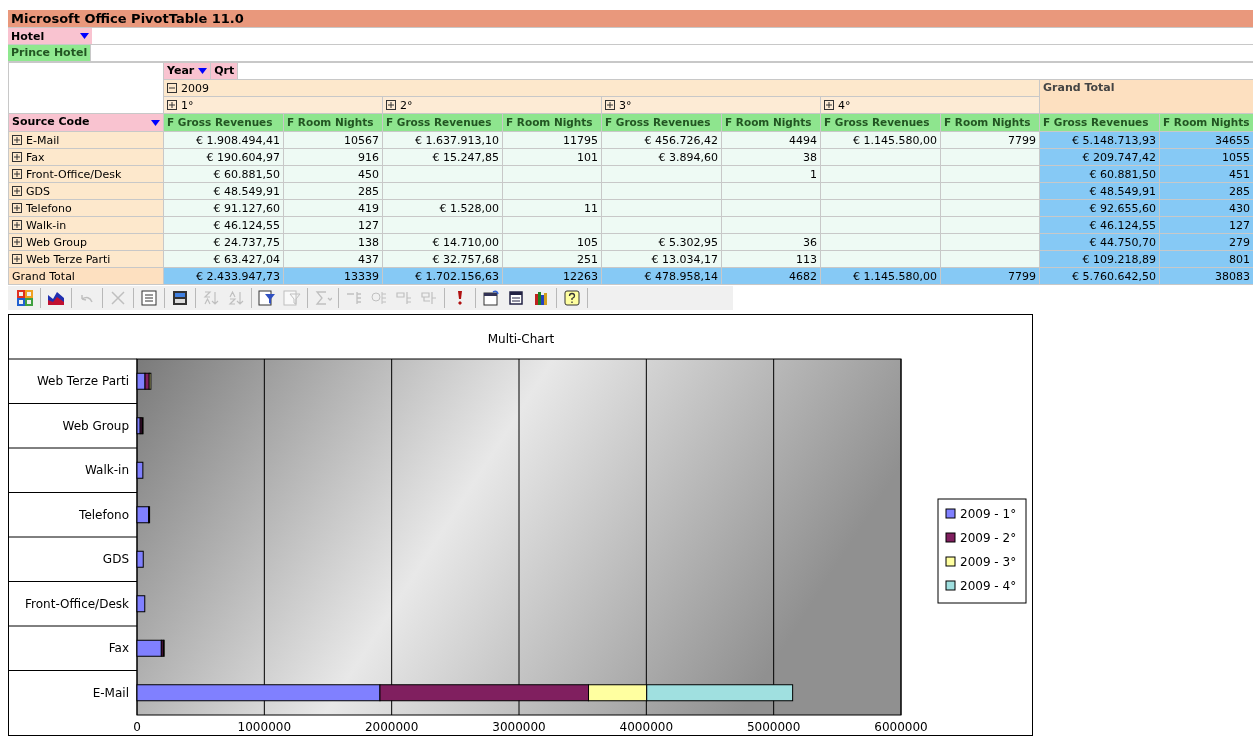 The height and width of the screenshot is (736, 1253). What do you see at coordinates (107, 470) in the screenshot?
I see `category-label: Walk-in` at bounding box center [107, 470].